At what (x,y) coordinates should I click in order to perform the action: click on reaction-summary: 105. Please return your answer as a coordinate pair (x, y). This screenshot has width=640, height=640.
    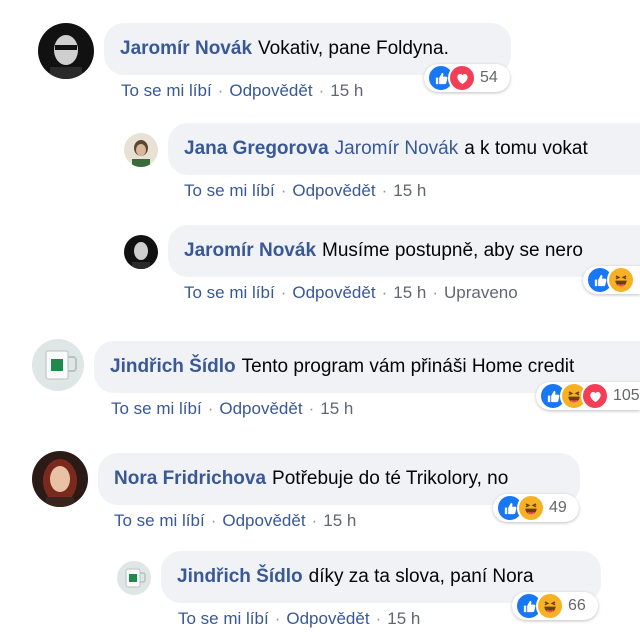
    Looking at the image, I should click on (588, 396).